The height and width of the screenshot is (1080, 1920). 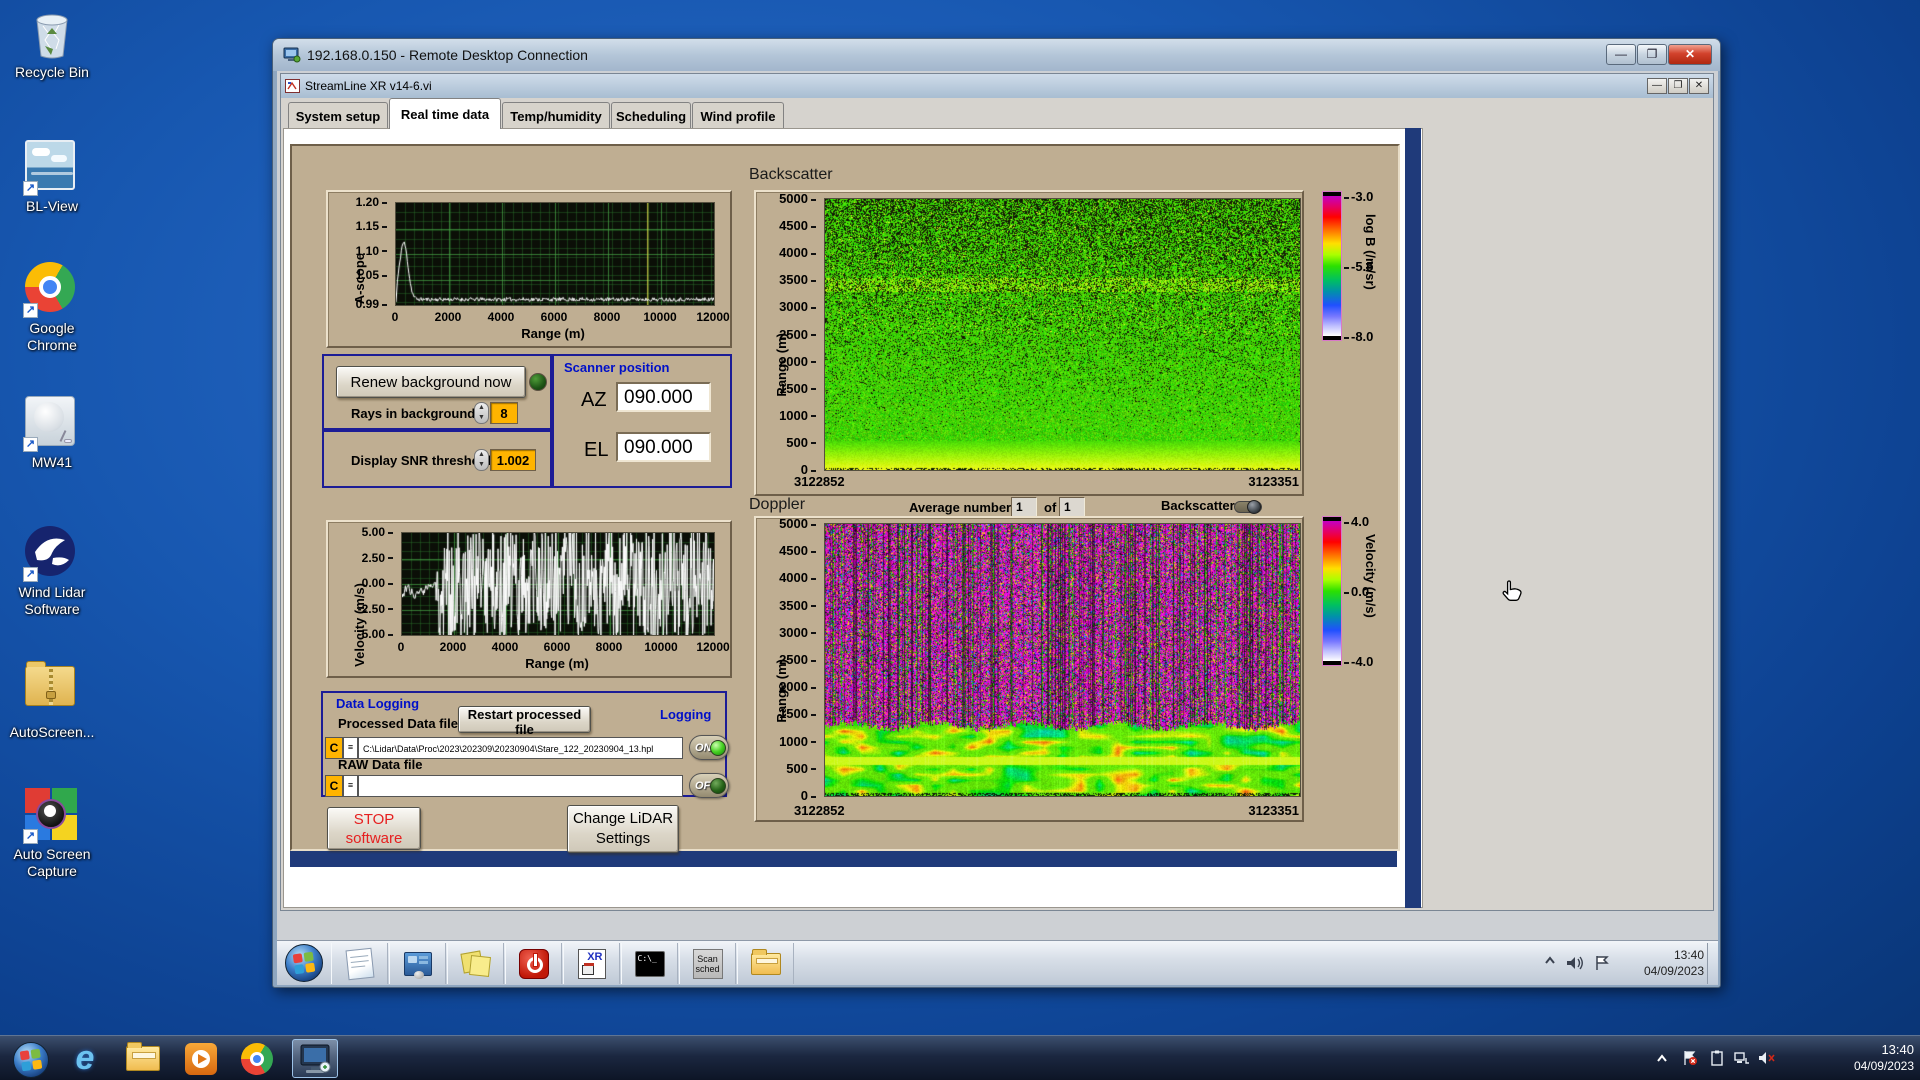 What do you see at coordinates (350, 748) in the screenshot?
I see `processed-path-type-icon: ≡` at bounding box center [350, 748].